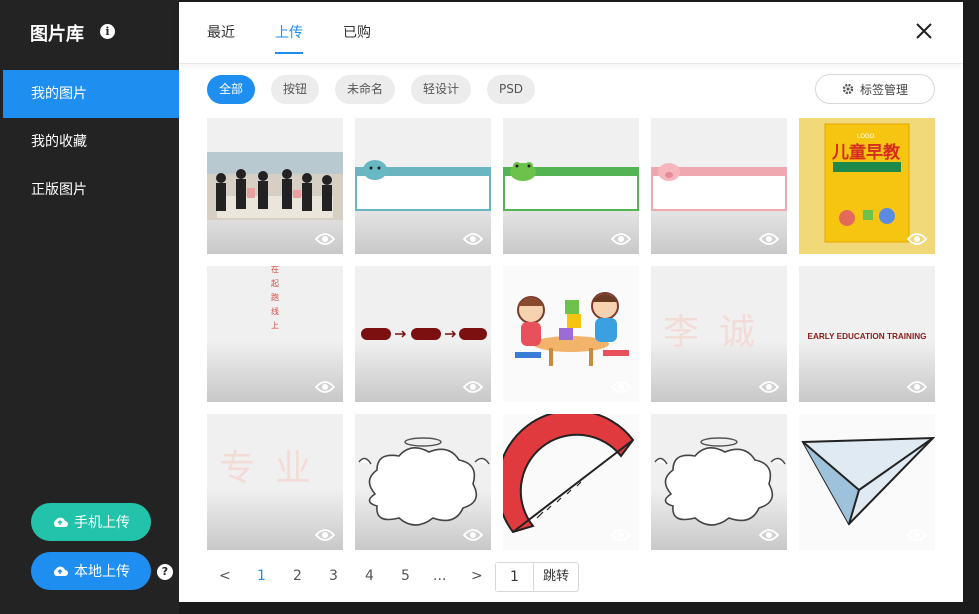 The height and width of the screenshot is (614, 979). What do you see at coordinates (571, 482) in the screenshot?
I see `image-thumb-protractor` at bounding box center [571, 482].